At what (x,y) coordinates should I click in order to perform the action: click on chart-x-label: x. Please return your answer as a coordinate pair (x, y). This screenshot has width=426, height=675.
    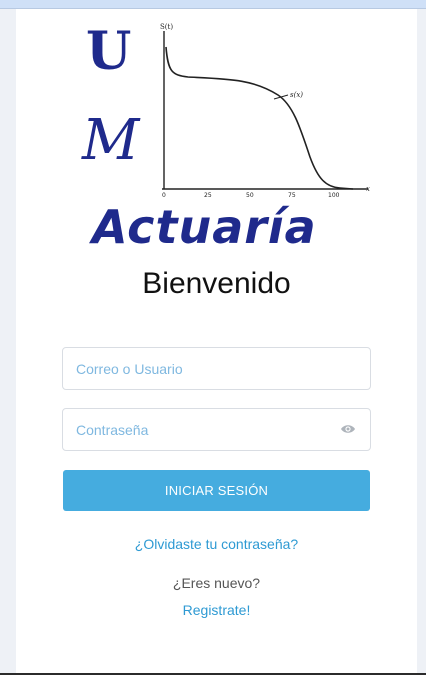
    Looking at the image, I should click on (368, 189).